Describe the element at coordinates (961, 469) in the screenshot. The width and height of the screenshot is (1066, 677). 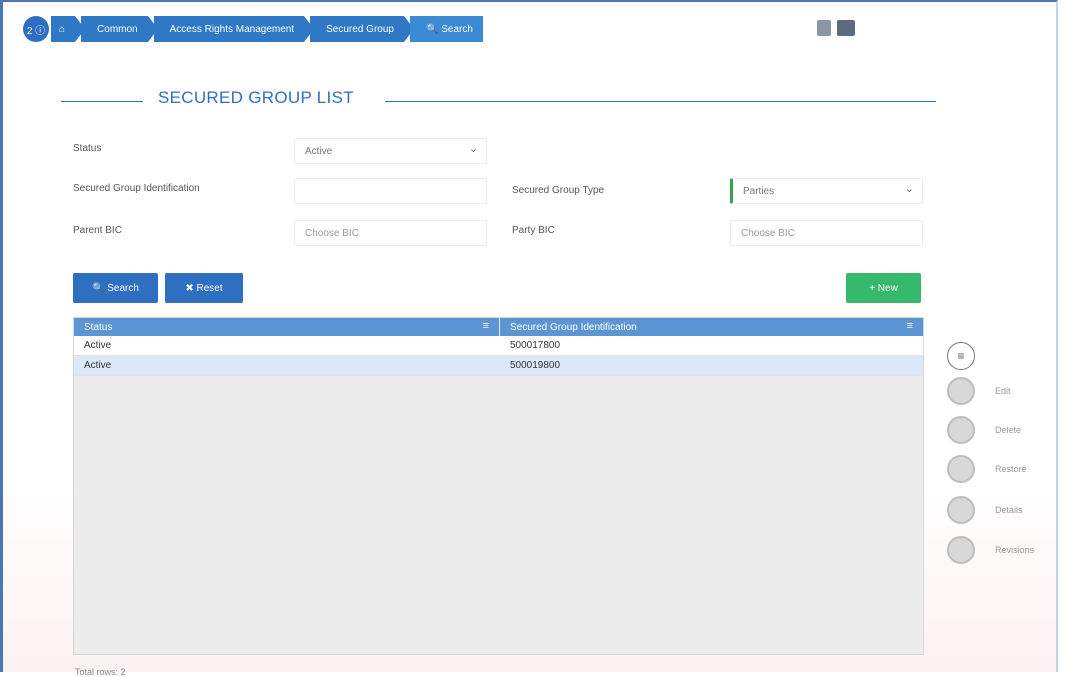
I see `restore-icon` at that location.